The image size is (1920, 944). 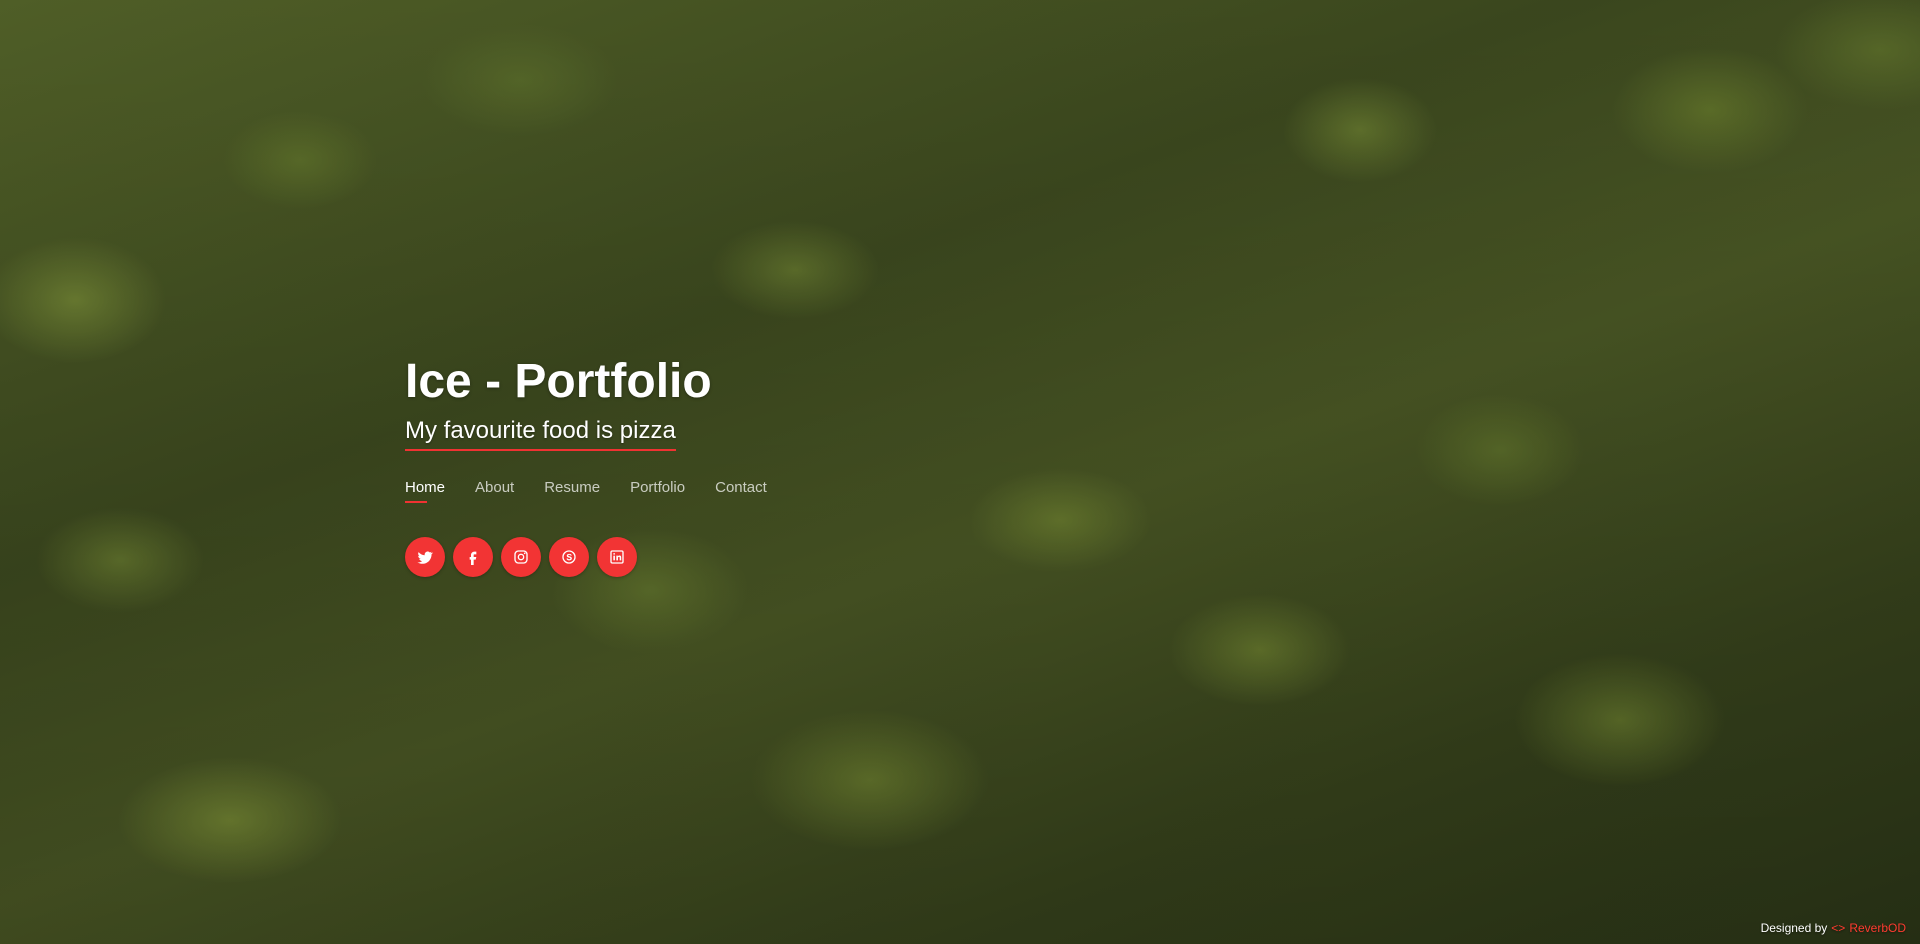 What do you see at coordinates (425, 491) in the screenshot?
I see `nav-item-home: Home` at bounding box center [425, 491].